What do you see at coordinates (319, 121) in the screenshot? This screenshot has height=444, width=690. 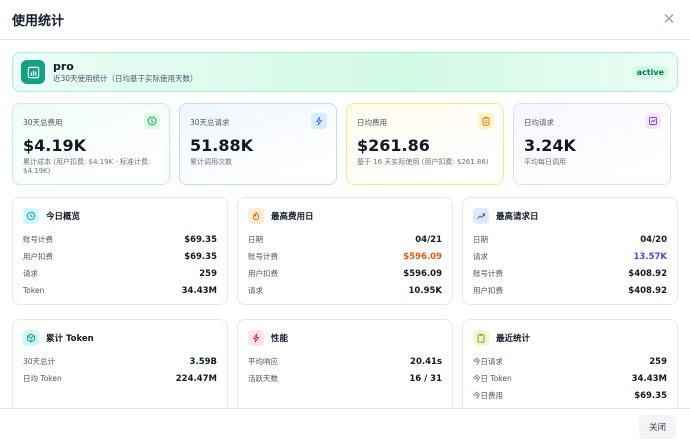 I see `bolt-icon` at bounding box center [319, 121].